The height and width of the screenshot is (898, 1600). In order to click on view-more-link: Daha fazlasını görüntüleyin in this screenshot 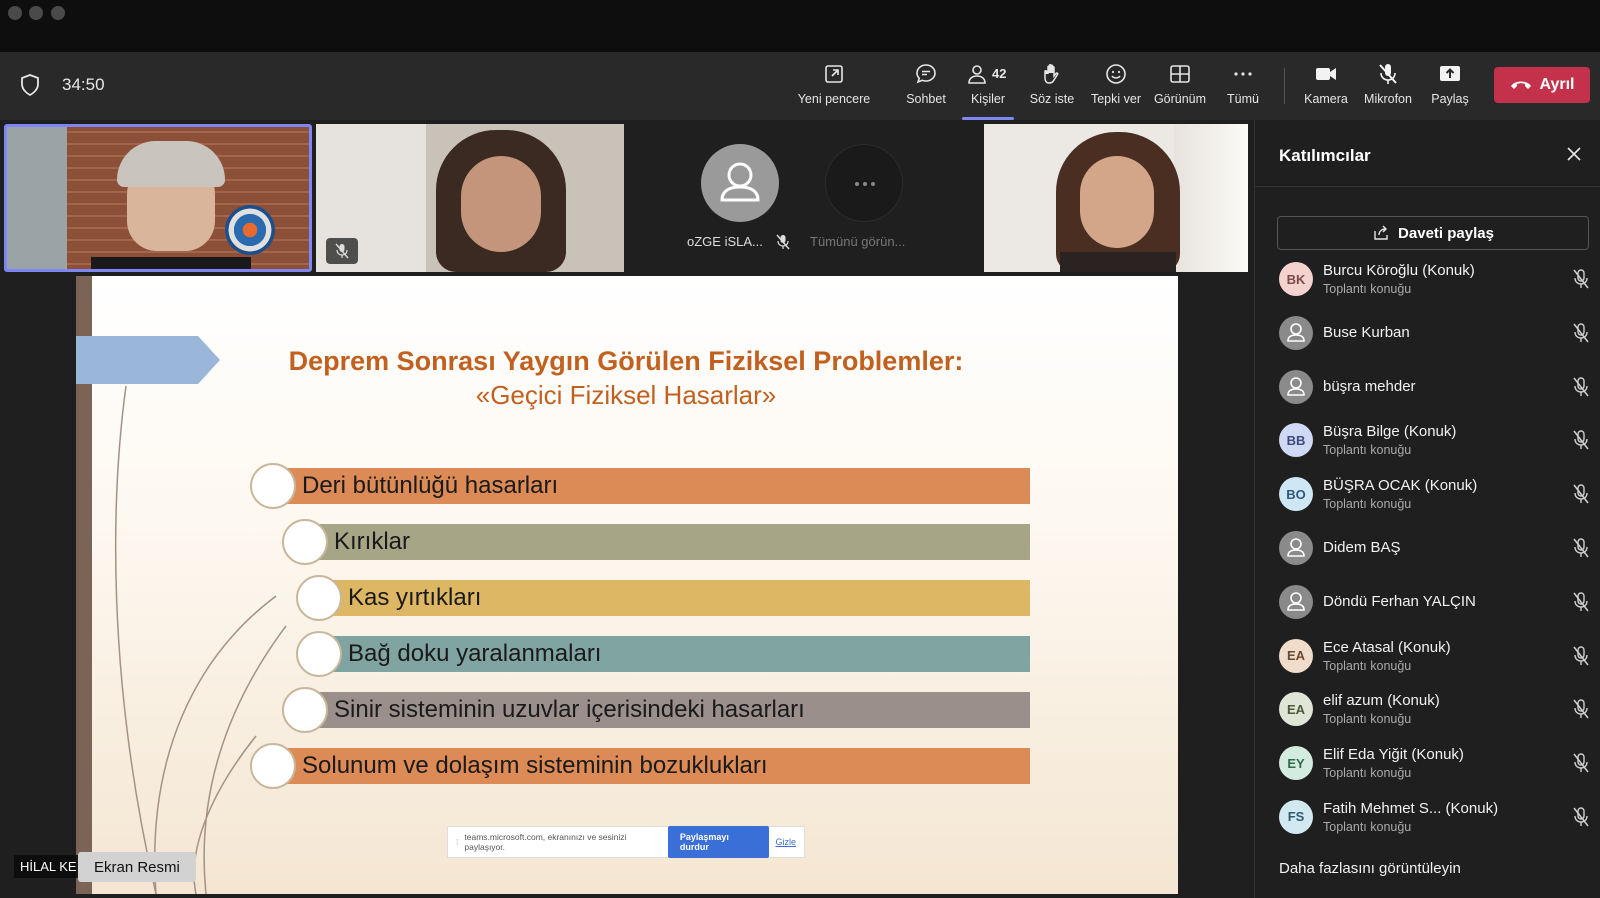, I will do `click(1370, 868)`.